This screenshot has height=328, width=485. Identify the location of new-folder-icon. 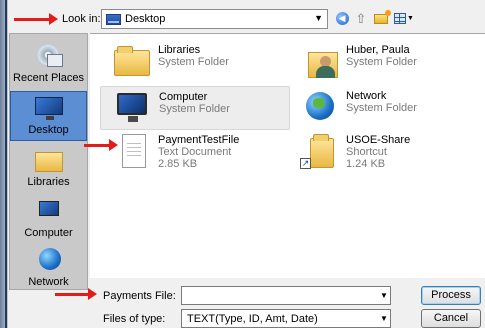
(382, 16).